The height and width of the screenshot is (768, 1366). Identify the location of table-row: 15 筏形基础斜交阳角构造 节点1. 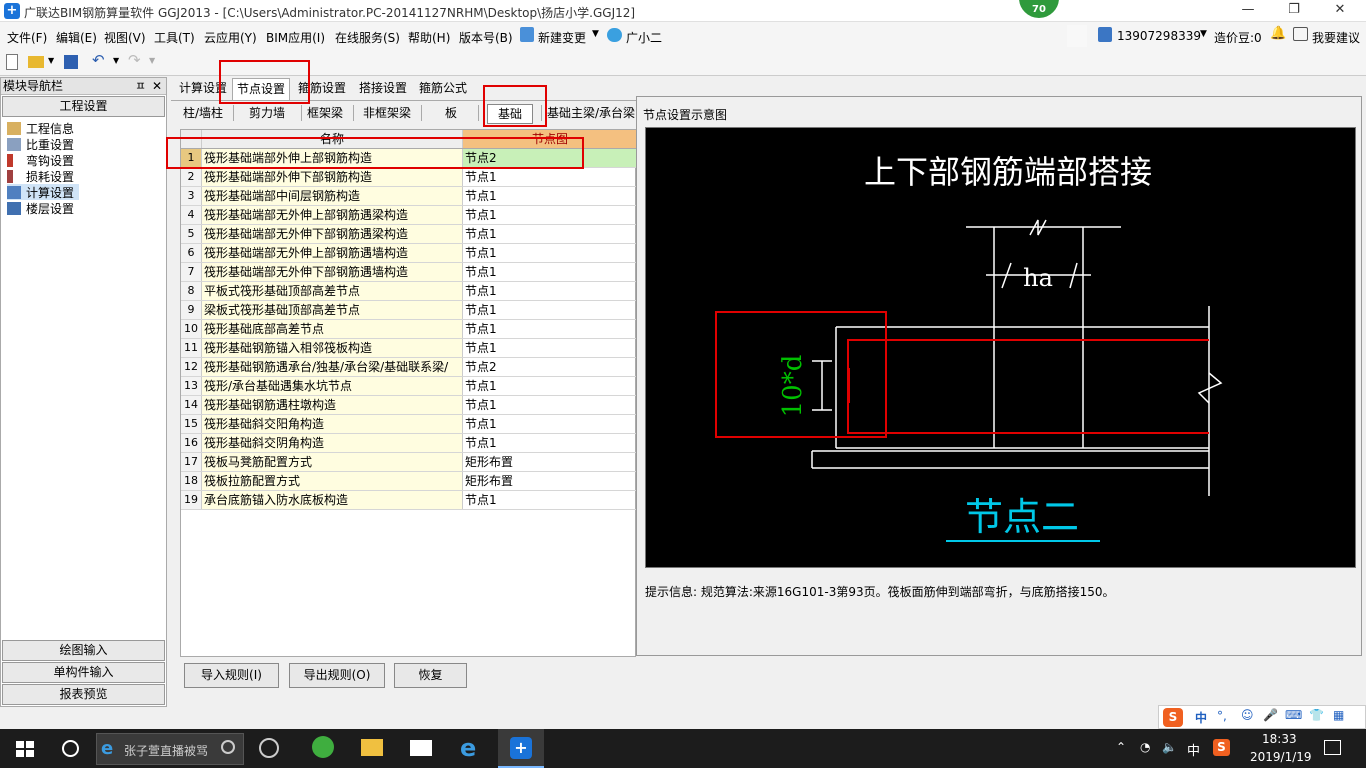
(409, 424).